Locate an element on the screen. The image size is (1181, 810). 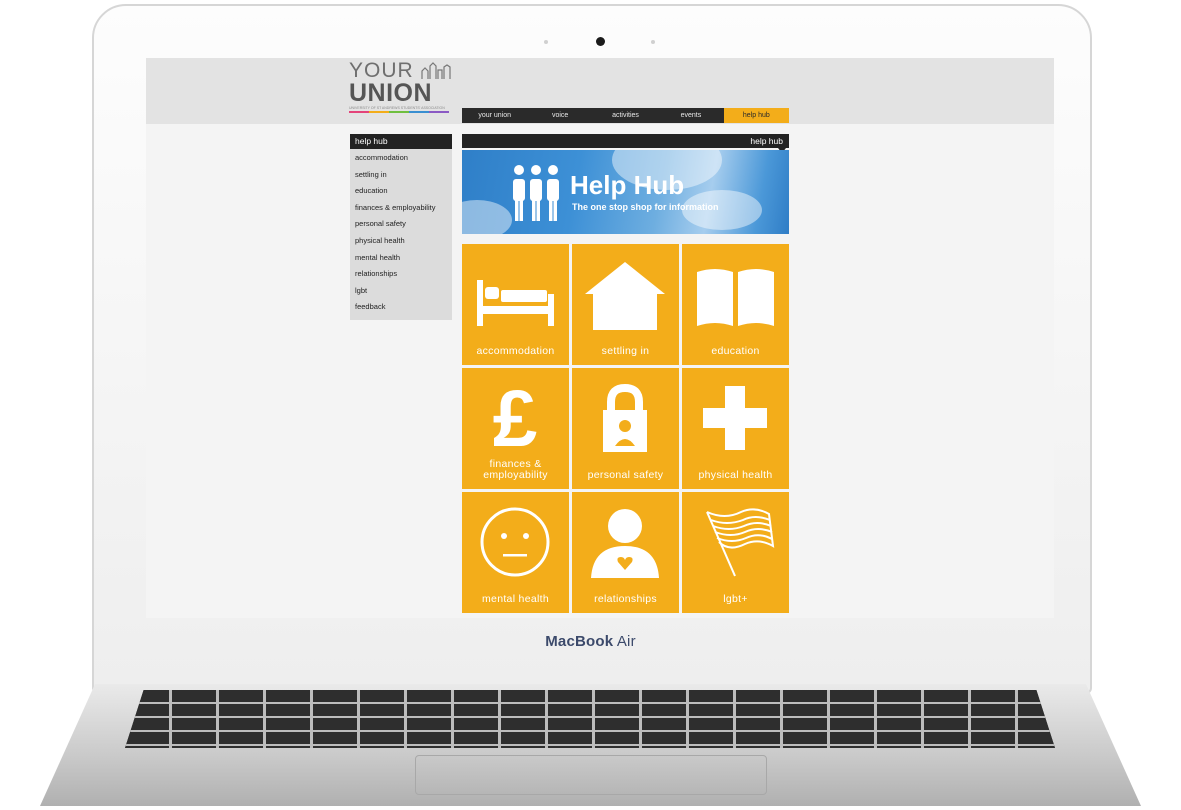
sidebar-item-education: education is located at coordinates (401, 191).